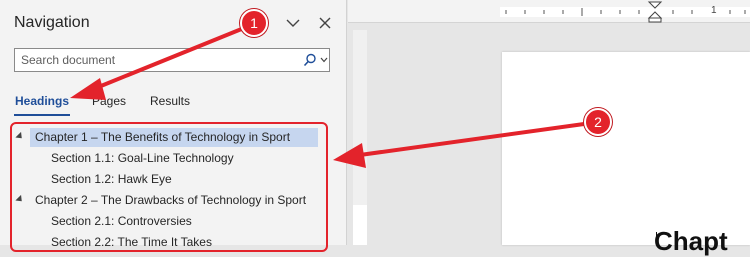 The height and width of the screenshot is (257, 750). Describe the element at coordinates (88, 89) in the screenshot. I see `arrow-1-head` at that location.